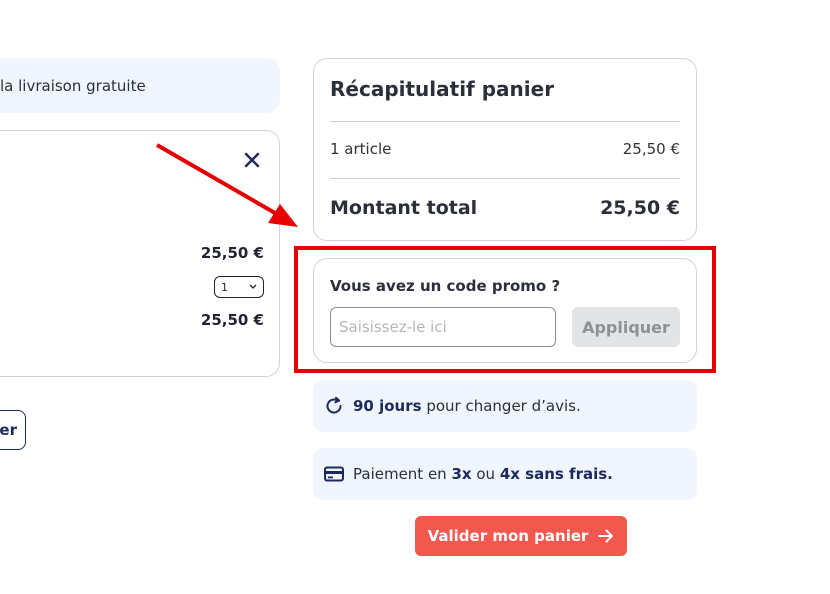 Image resolution: width=830 pixels, height=594 pixels. What do you see at coordinates (556, 474) in the screenshot?
I see `payment-4x: 4x sans frais.` at bounding box center [556, 474].